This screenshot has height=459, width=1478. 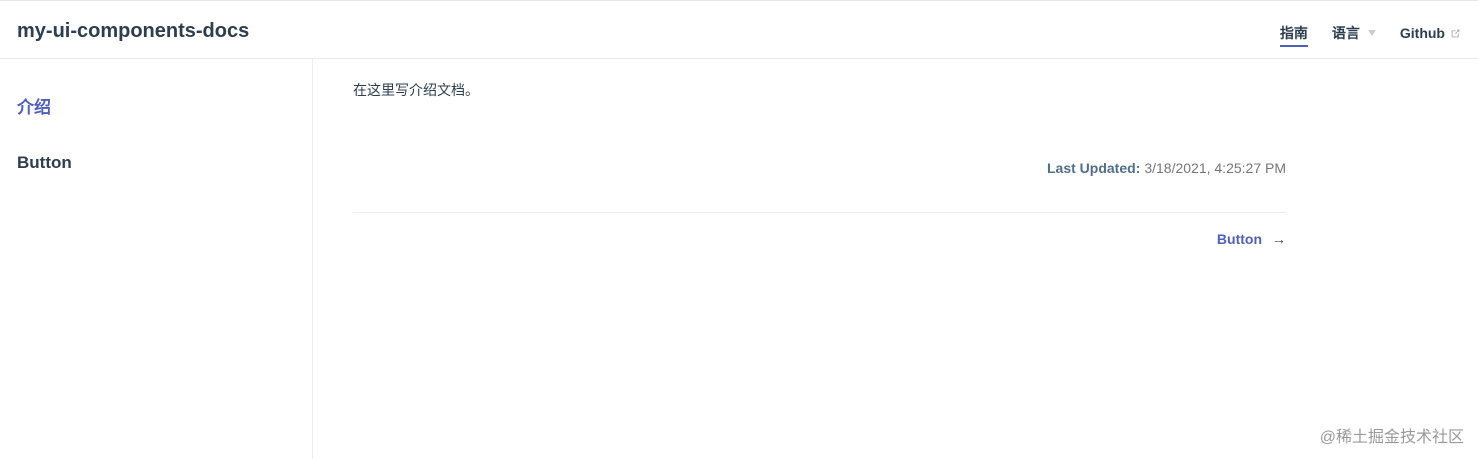 I want to click on sidebar-item-button: Button, so click(x=44, y=163).